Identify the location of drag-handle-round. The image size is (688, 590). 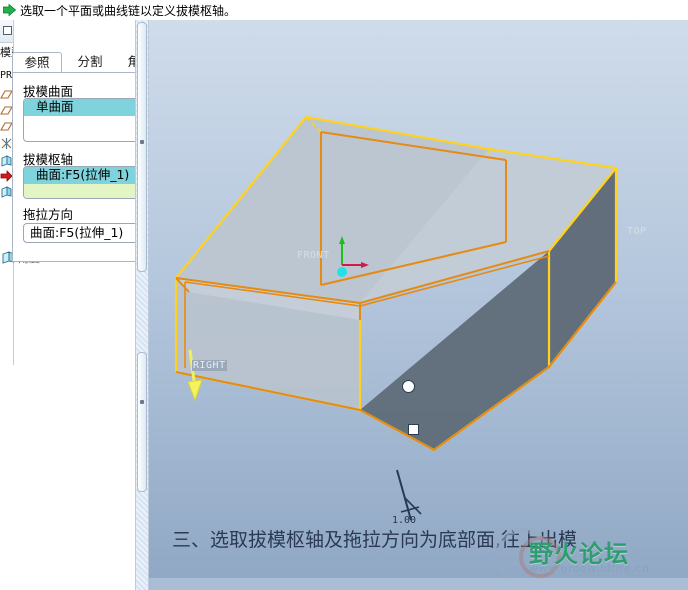
(408, 386).